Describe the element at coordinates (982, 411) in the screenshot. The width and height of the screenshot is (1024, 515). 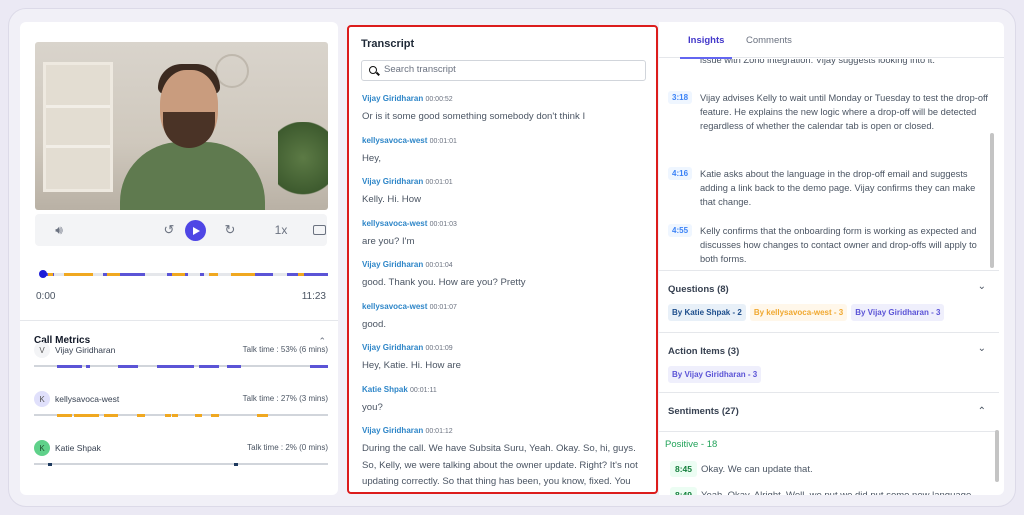
I see `chevron-up-icon: ⌃` at that location.